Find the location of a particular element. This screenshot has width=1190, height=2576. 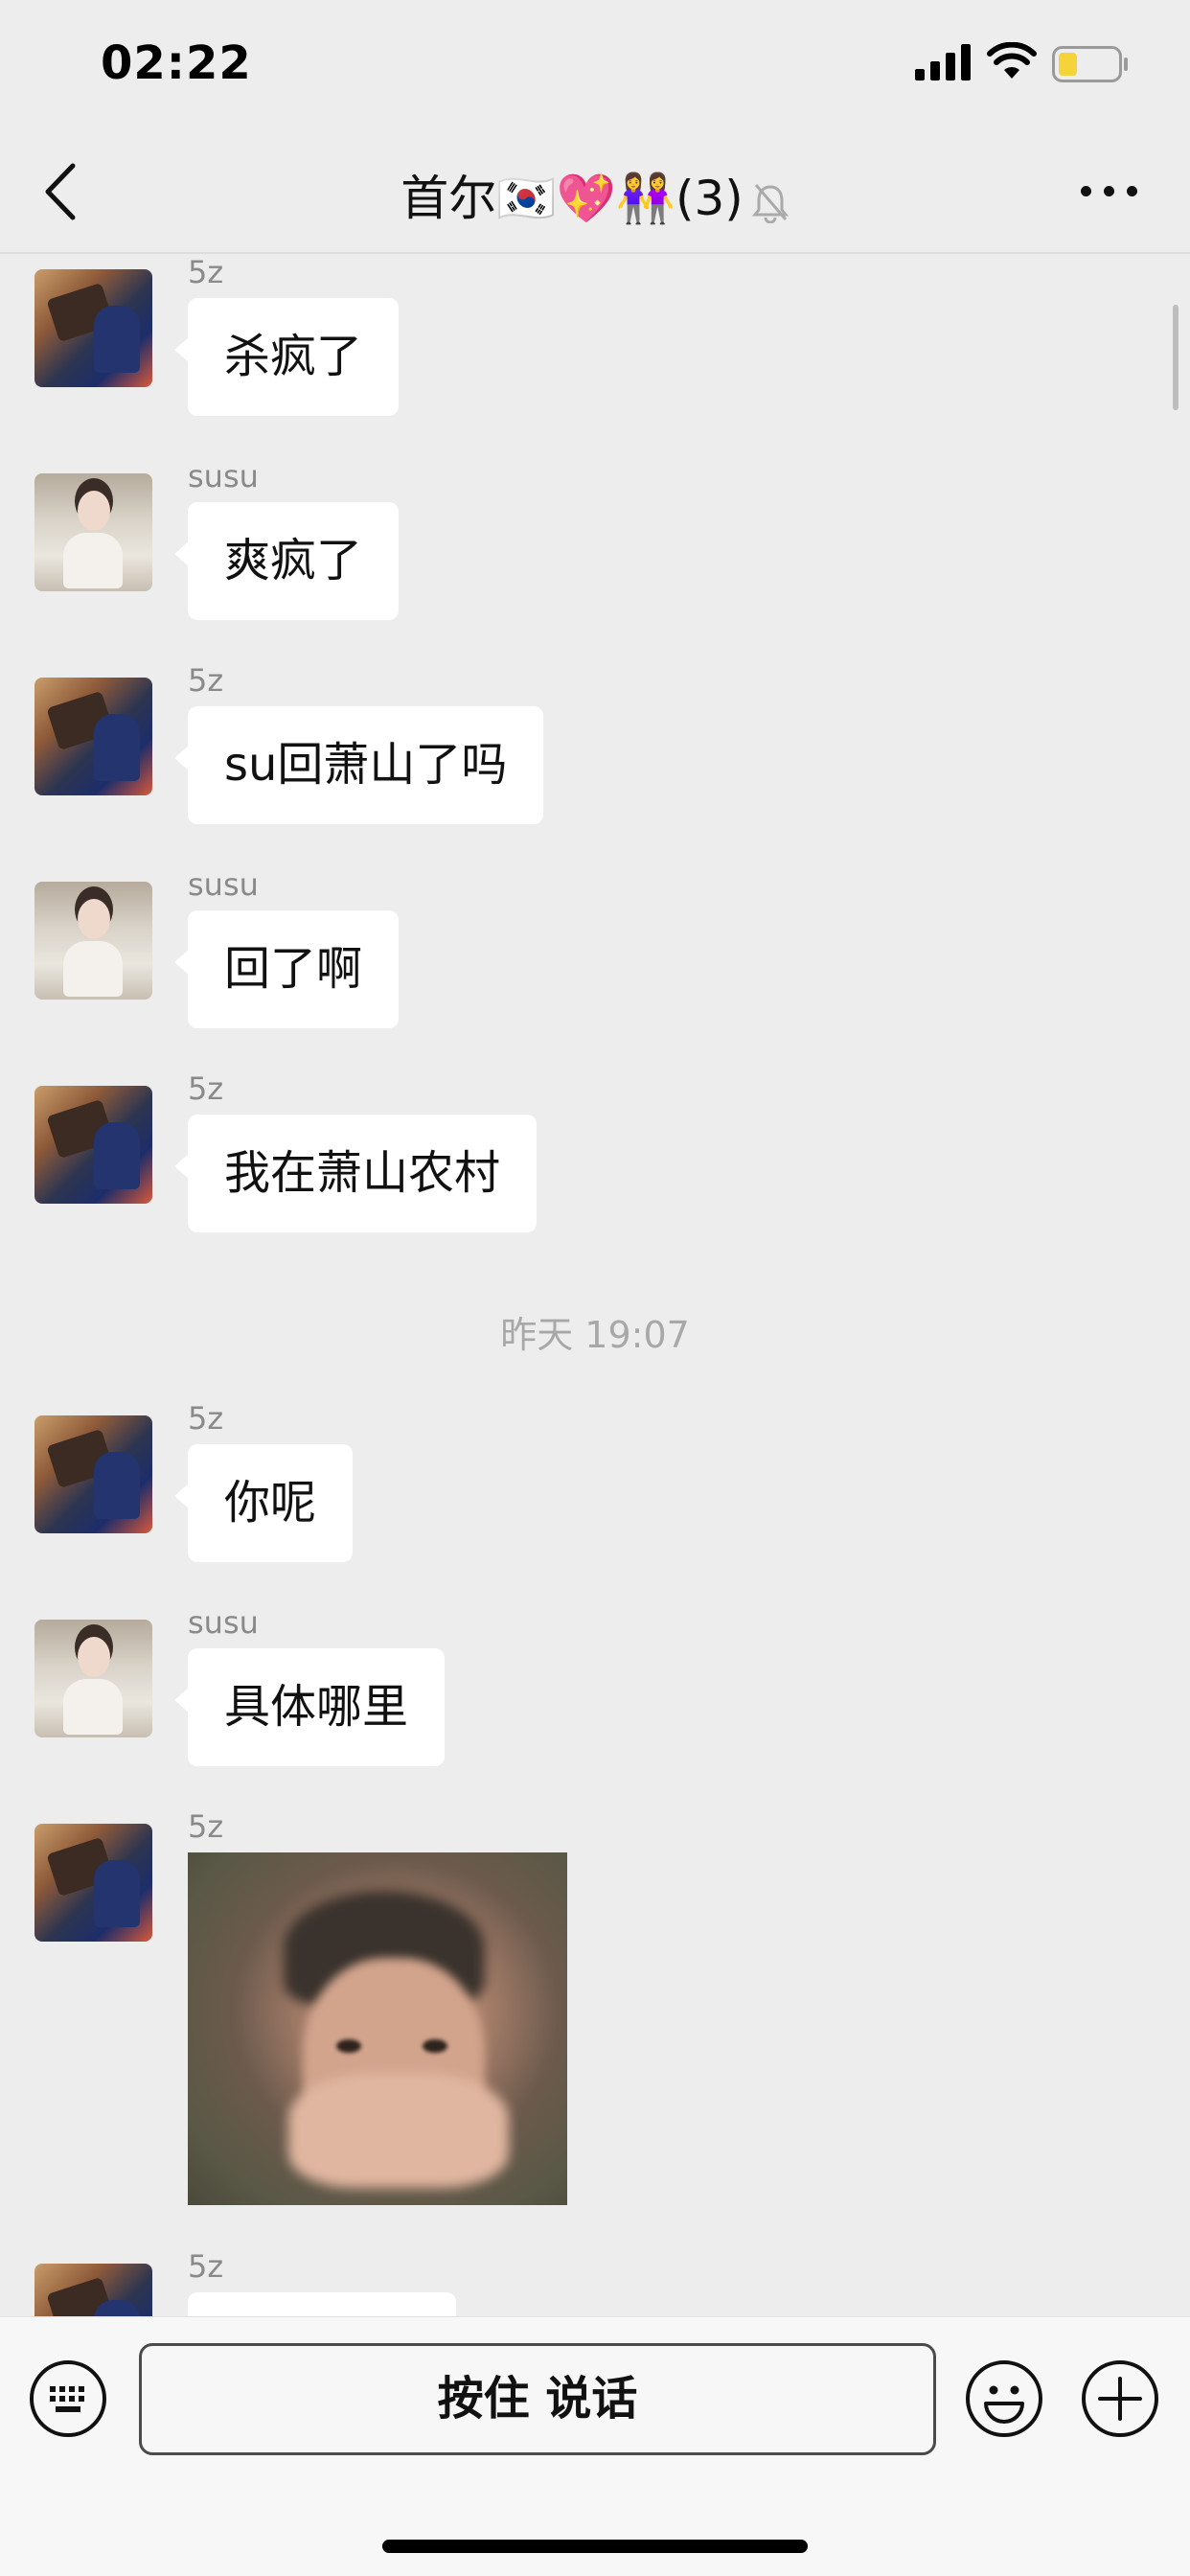

message-bubble: su回萧山了吗 is located at coordinates (358, 765).